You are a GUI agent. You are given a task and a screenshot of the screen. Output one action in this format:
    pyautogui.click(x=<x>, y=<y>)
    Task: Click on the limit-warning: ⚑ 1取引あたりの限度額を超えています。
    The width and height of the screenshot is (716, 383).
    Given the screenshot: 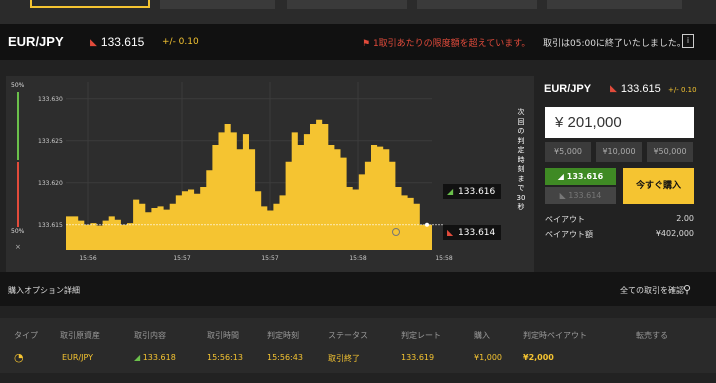 What is the action you would take?
    pyautogui.click(x=446, y=42)
    